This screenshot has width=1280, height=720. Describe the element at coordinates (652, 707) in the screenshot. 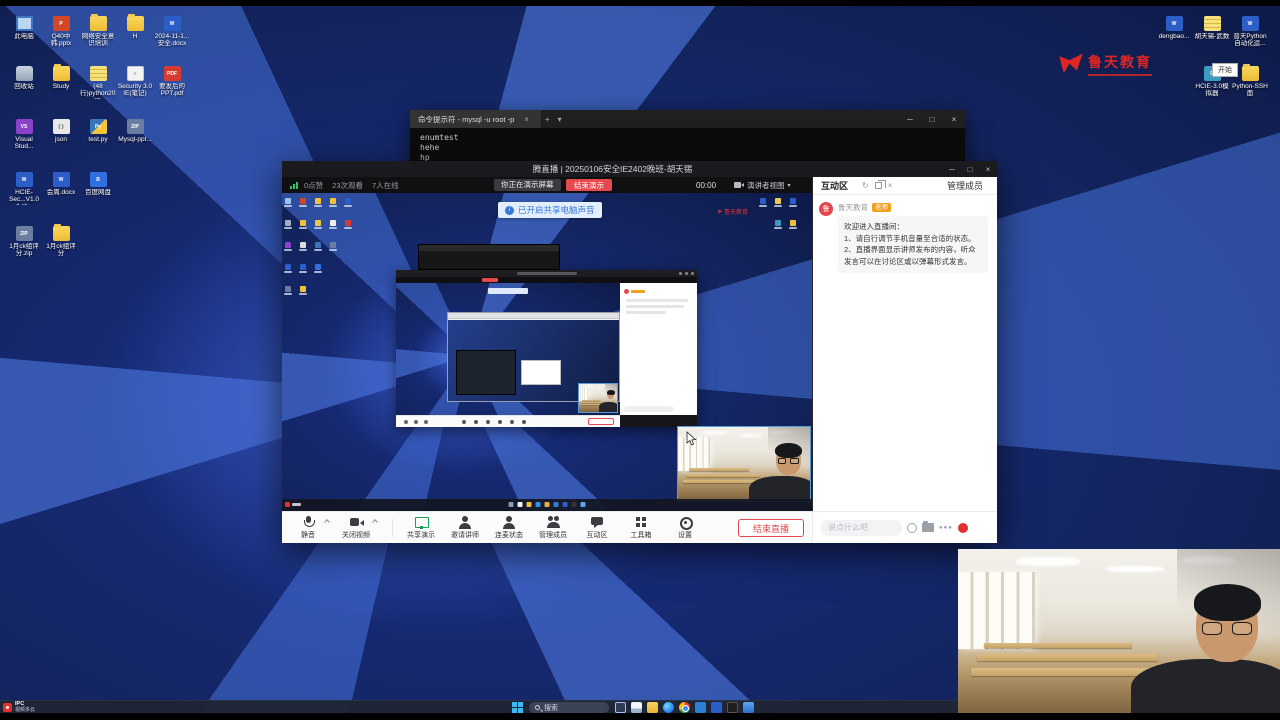

I see `taskbar-icon-file-explorer` at that location.